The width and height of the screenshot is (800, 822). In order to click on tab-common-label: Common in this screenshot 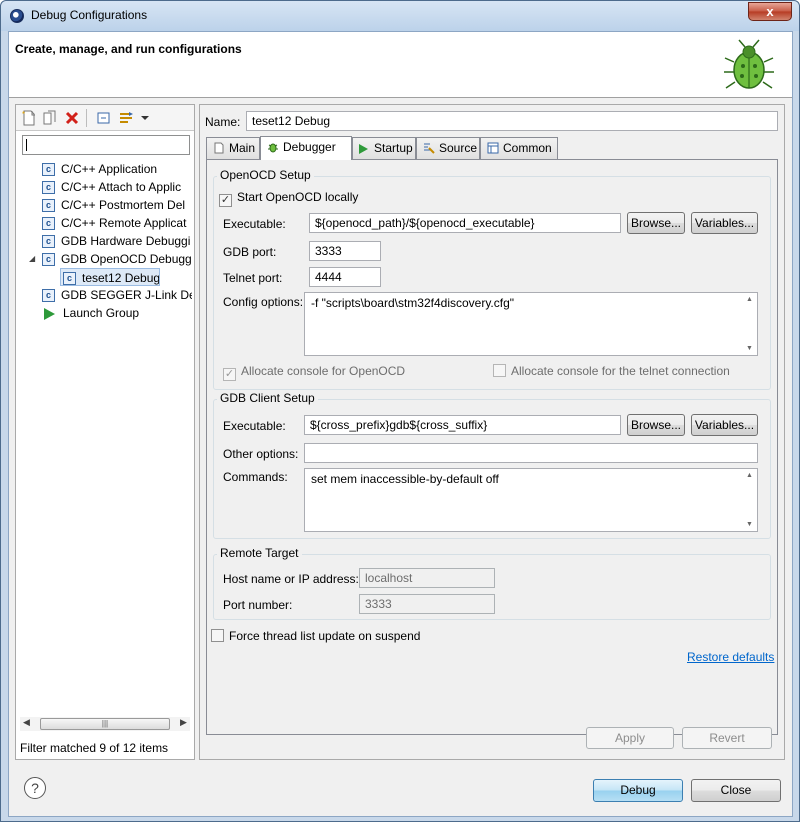, I will do `click(527, 148)`.